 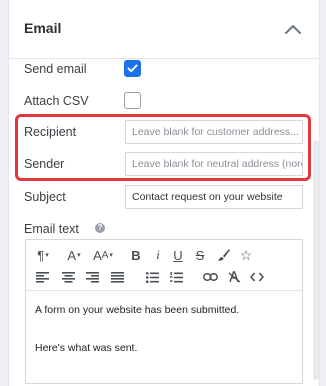 I want to click on numbered-list-button, so click(x=176, y=277).